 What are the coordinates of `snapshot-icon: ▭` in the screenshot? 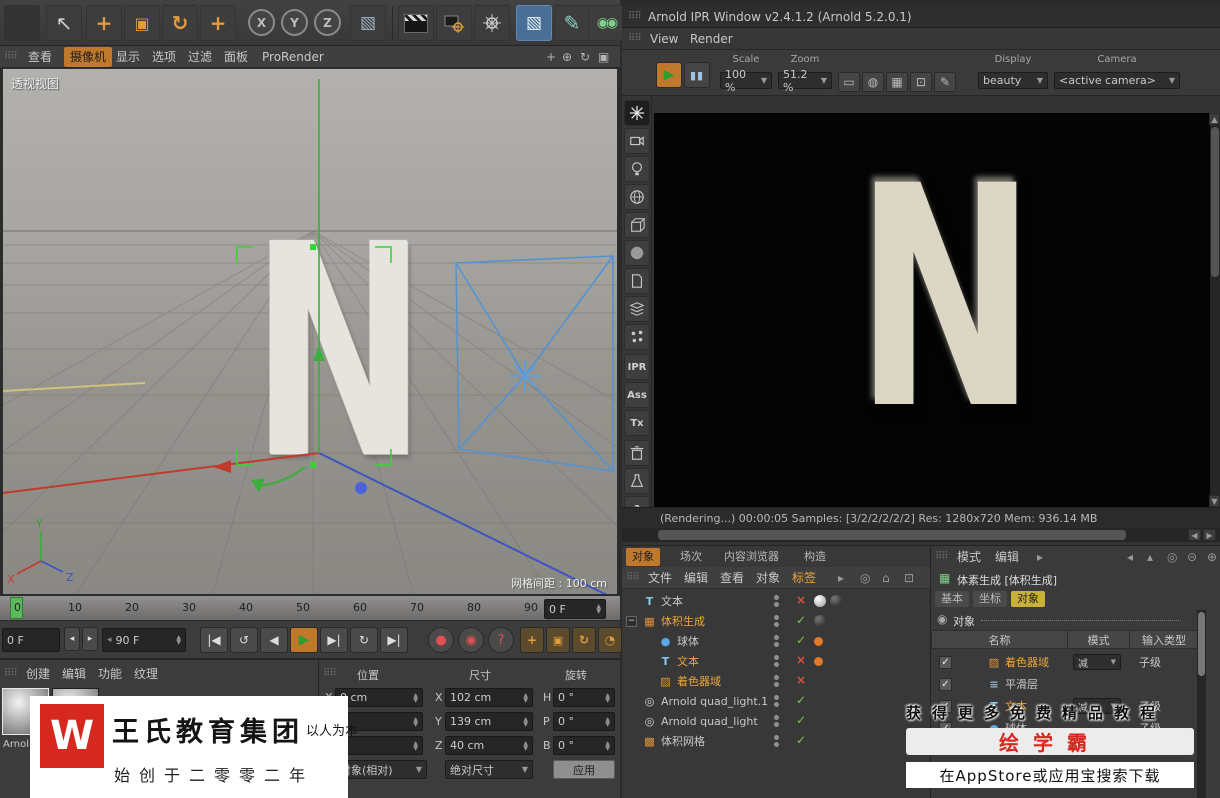 It's located at (849, 82).